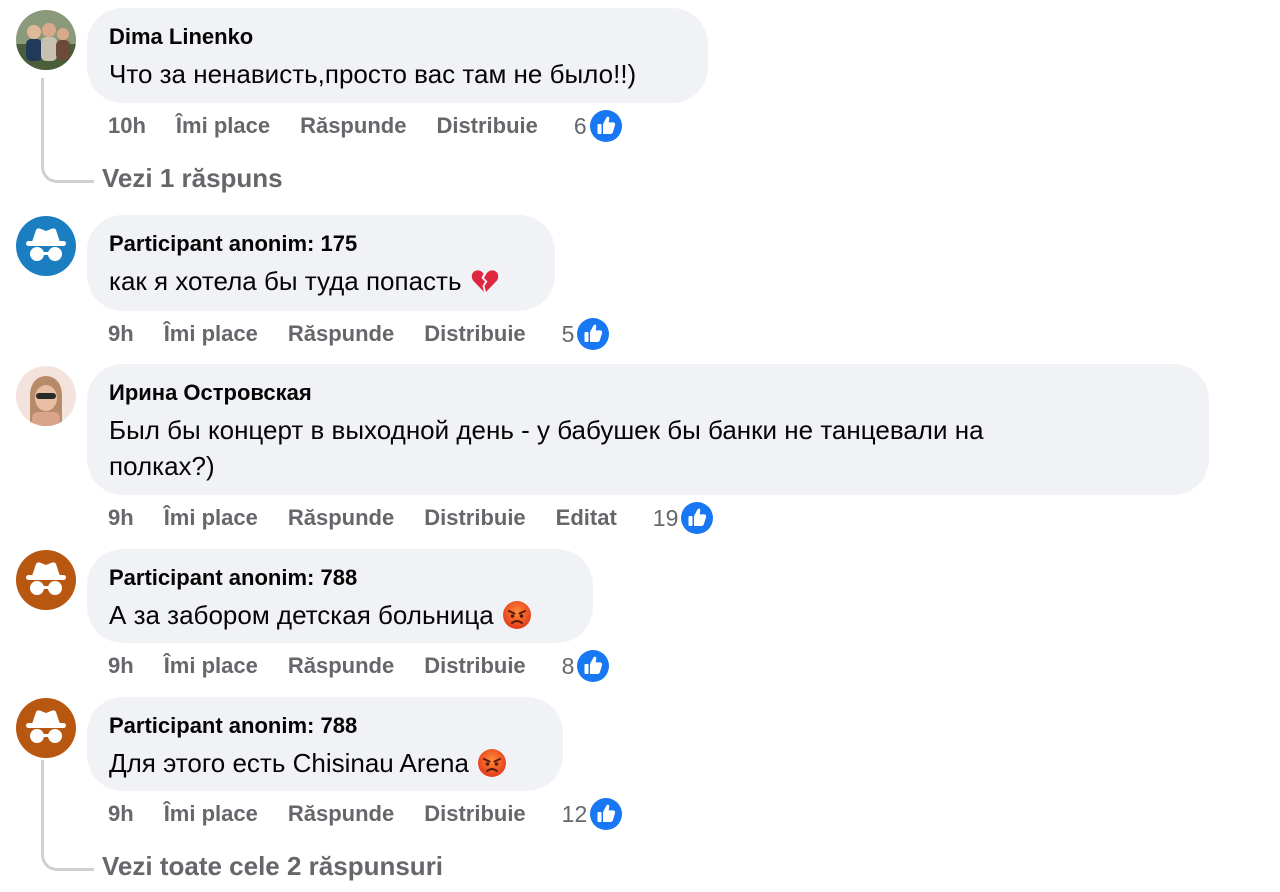 The height and width of the screenshot is (892, 1280). What do you see at coordinates (665, 517) in the screenshot?
I see `like-count: 19` at bounding box center [665, 517].